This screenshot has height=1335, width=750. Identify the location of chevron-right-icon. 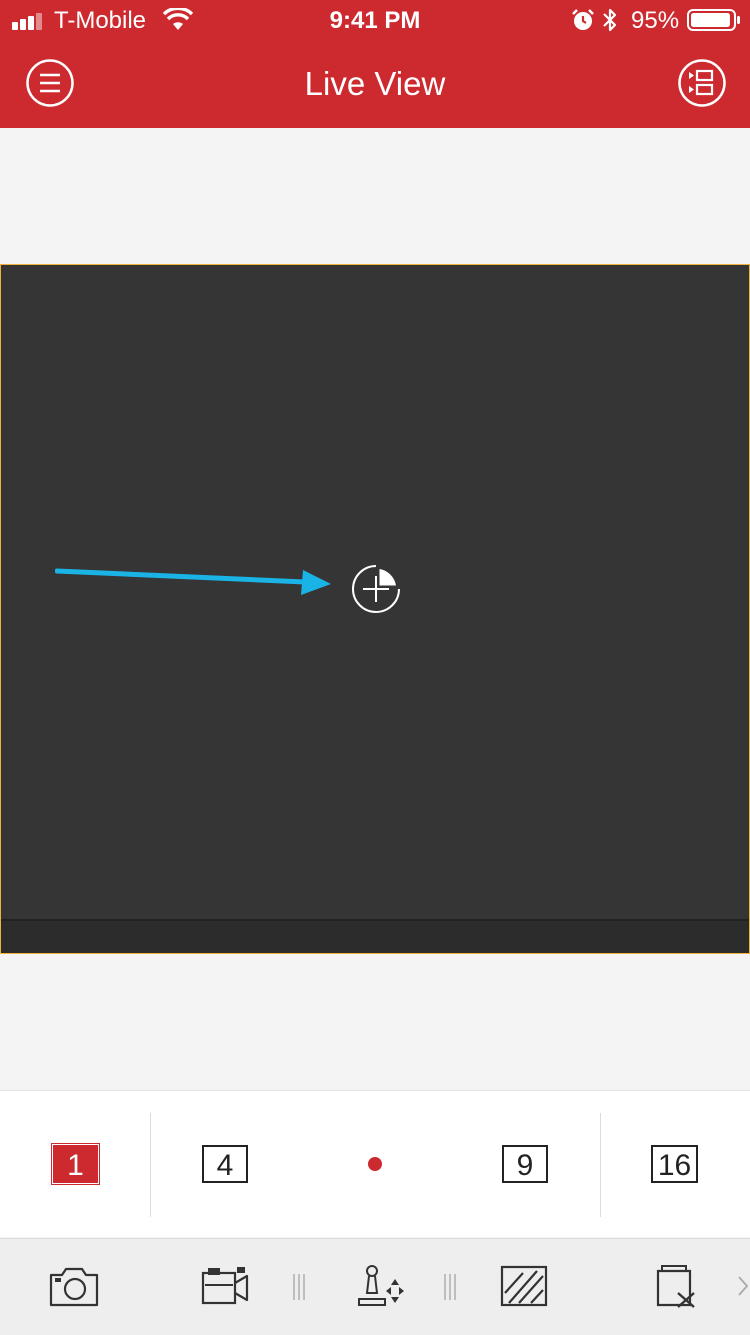
(743, 1286).